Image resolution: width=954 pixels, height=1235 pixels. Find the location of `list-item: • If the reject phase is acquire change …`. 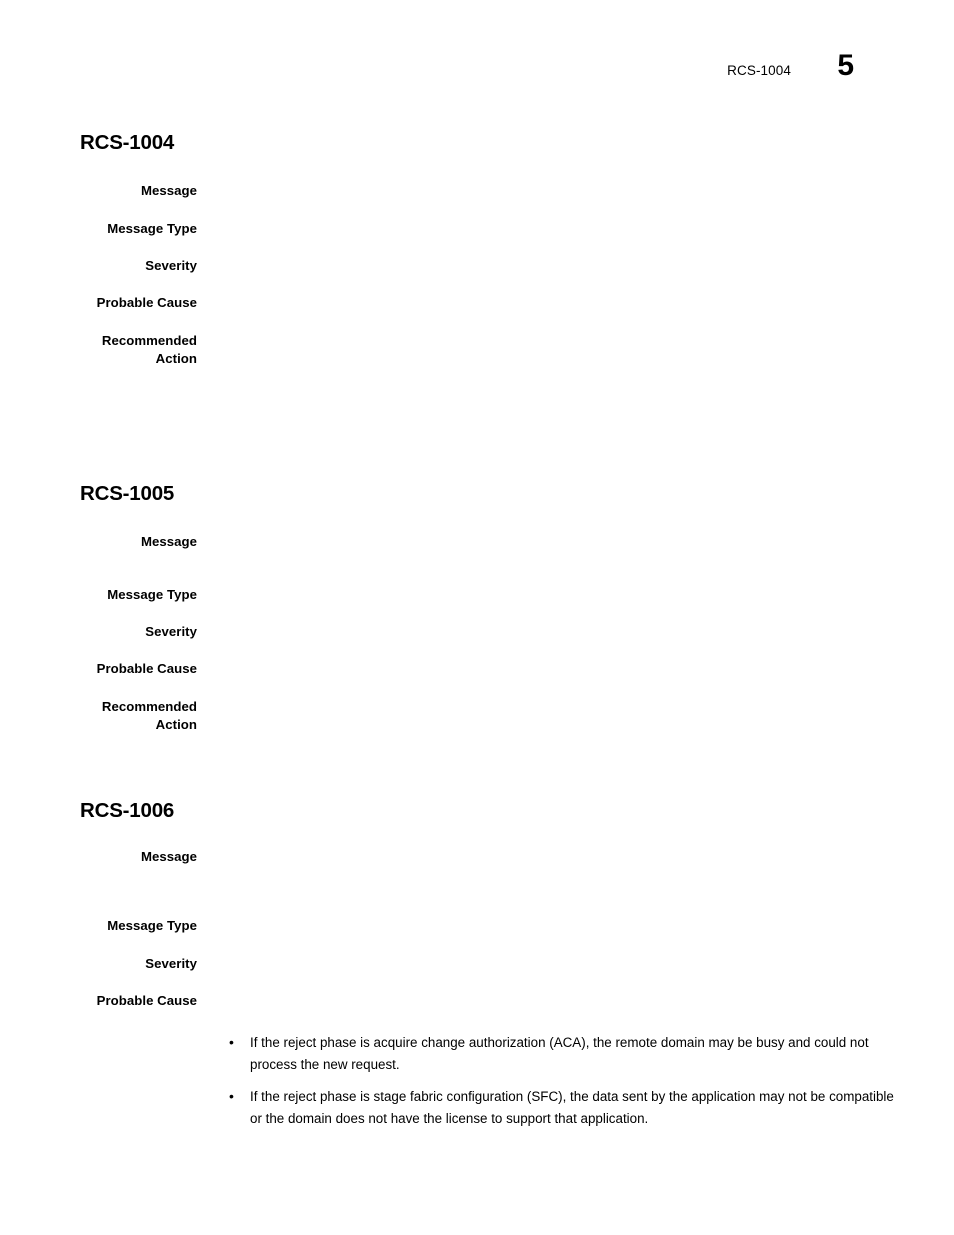

list-item: • If the reject phase is acquire change … is located at coordinates (477, 1053).